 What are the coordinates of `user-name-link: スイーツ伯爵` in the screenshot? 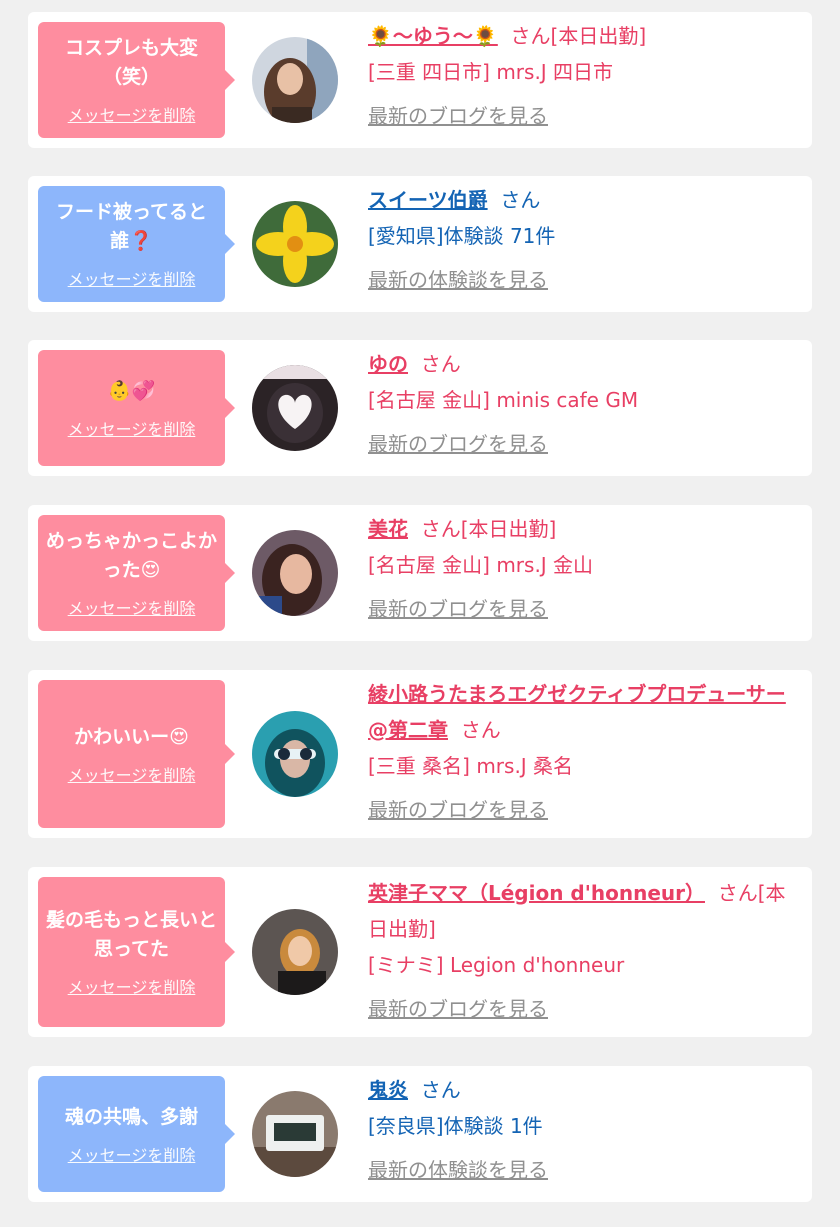 It's located at (428, 200).